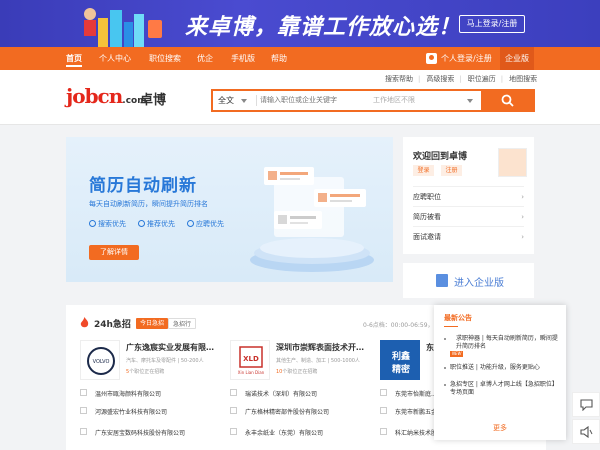 The height and width of the screenshot is (450, 600). I want to click on notice-title: 最新公告, so click(458, 320).